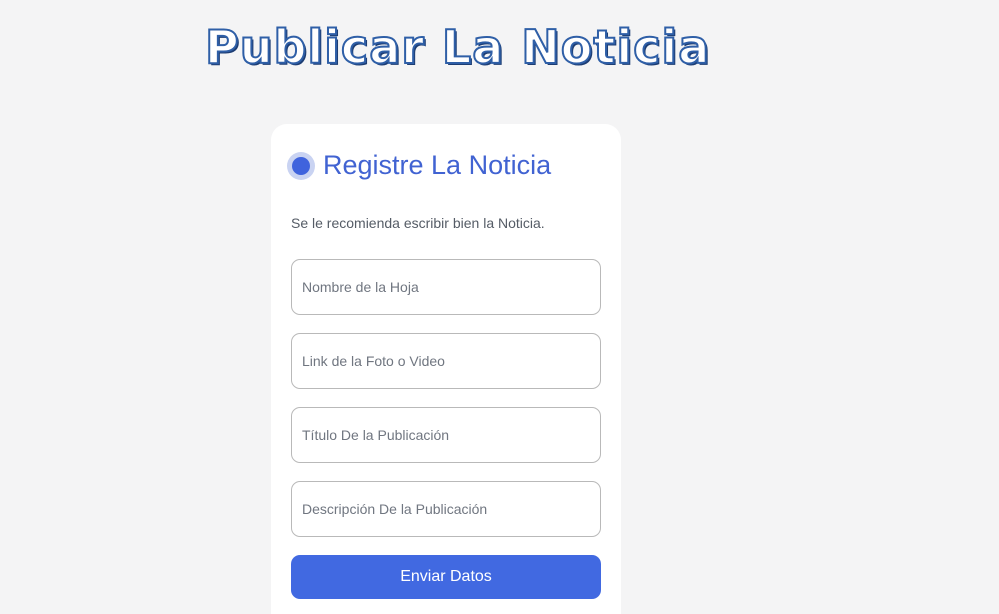  Describe the element at coordinates (437, 165) in the screenshot. I see `card-title: Registre La Noticia` at that location.